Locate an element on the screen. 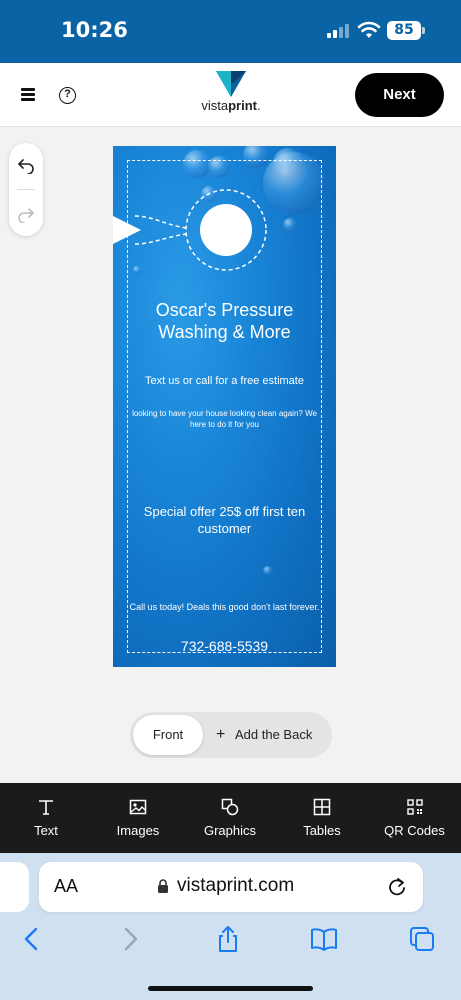 The height and width of the screenshot is (1000, 461). tool-graphics: Graphics is located at coordinates (230, 818).